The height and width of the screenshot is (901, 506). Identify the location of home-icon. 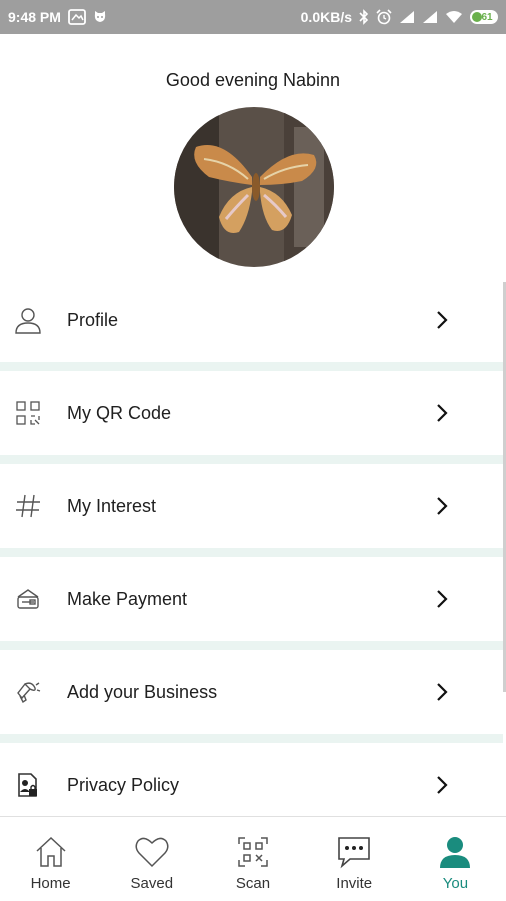
(51, 852).